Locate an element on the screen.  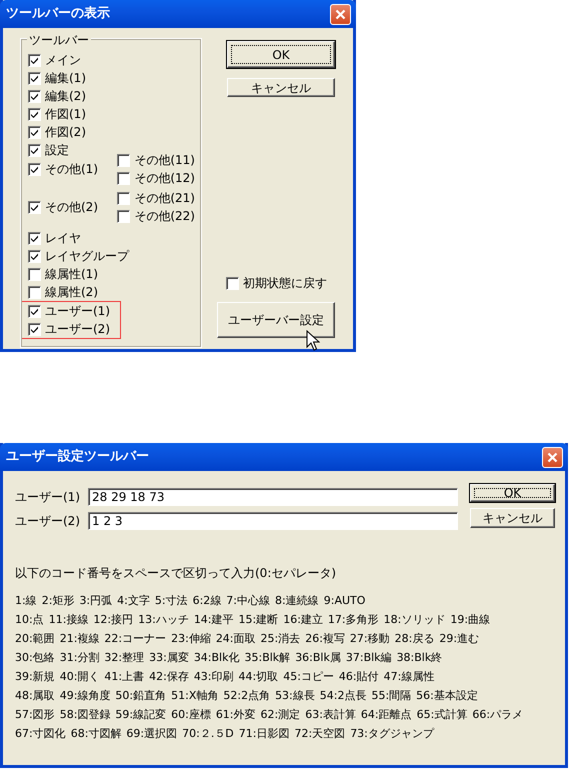
code-item: 62:測定 is located at coordinates (280, 715).